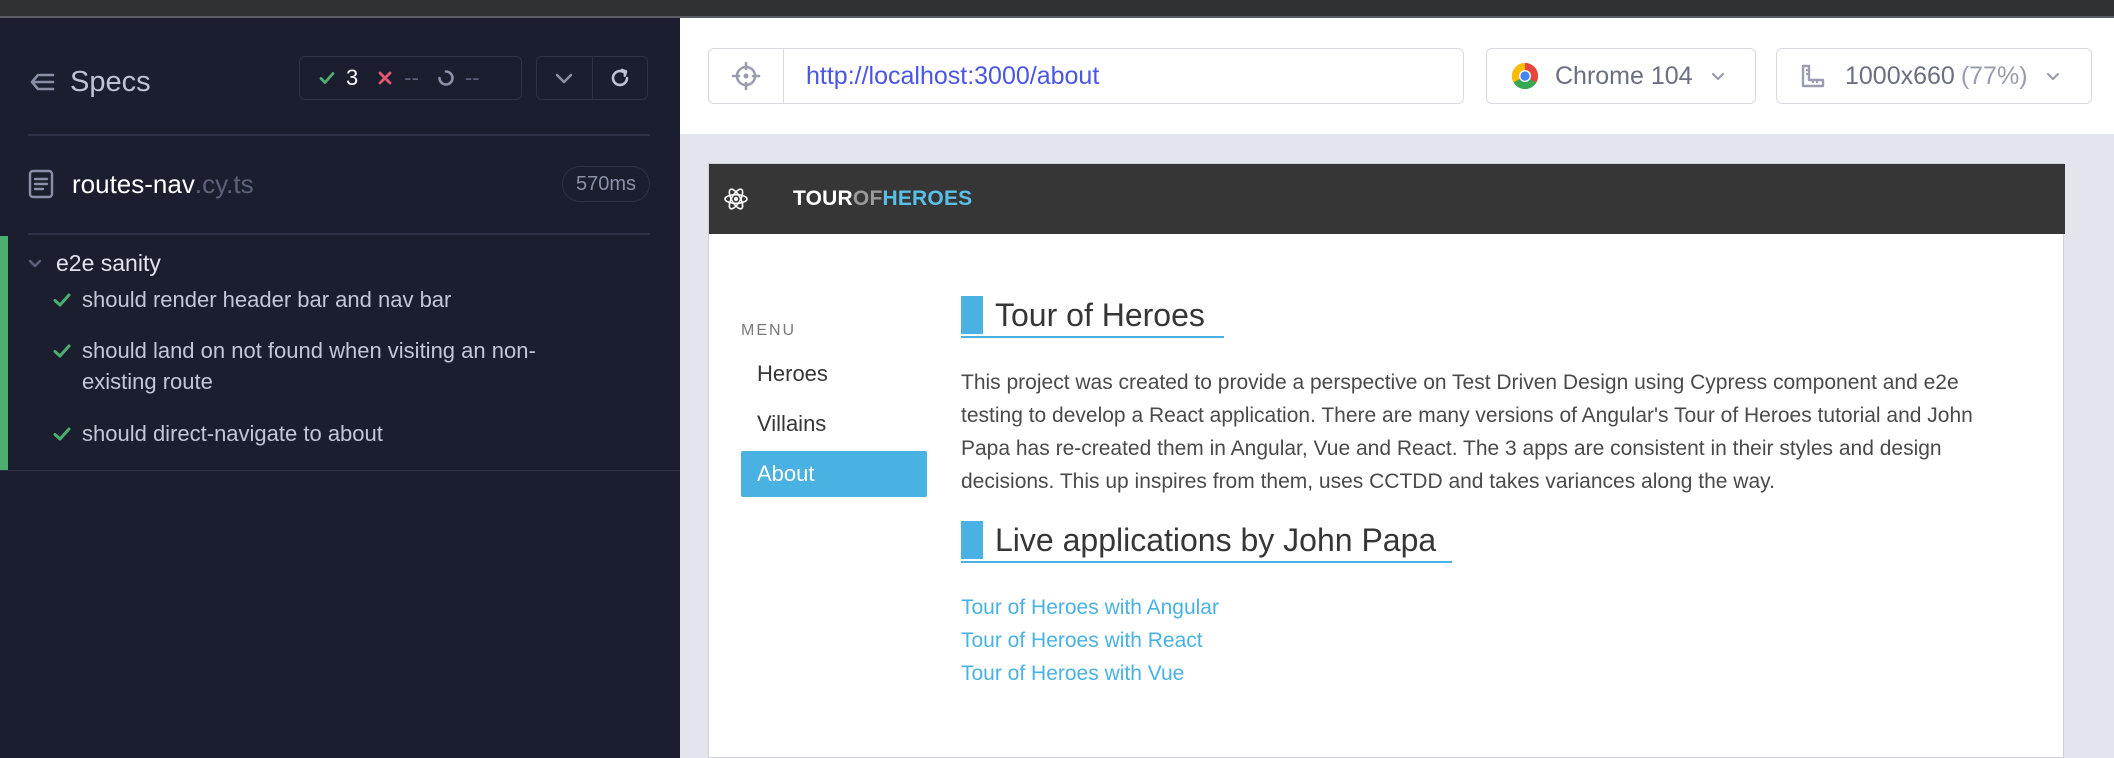  I want to click on link-vue: Tour of Heroes with Vue, so click(1491, 673).